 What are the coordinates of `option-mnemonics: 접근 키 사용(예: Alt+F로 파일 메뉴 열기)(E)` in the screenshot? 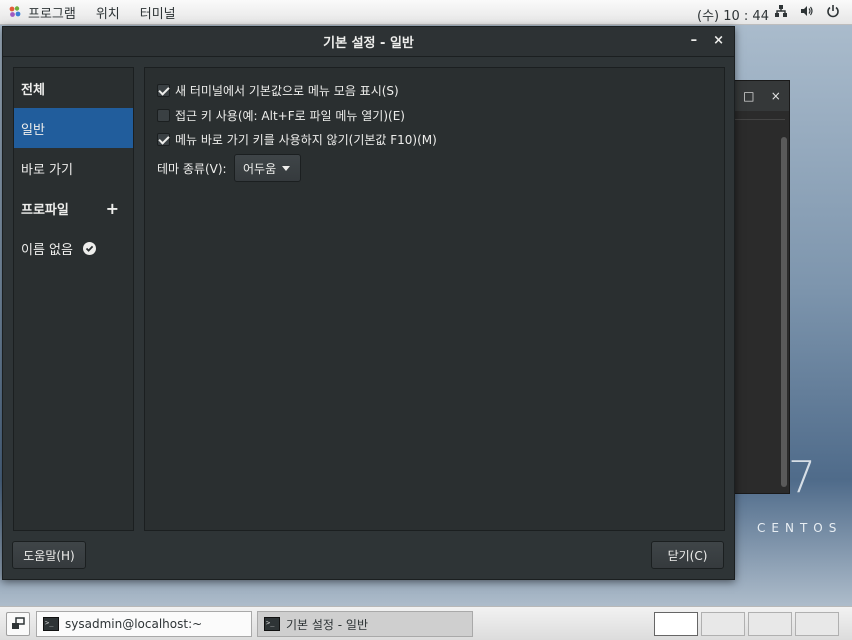 It's located at (281, 115).